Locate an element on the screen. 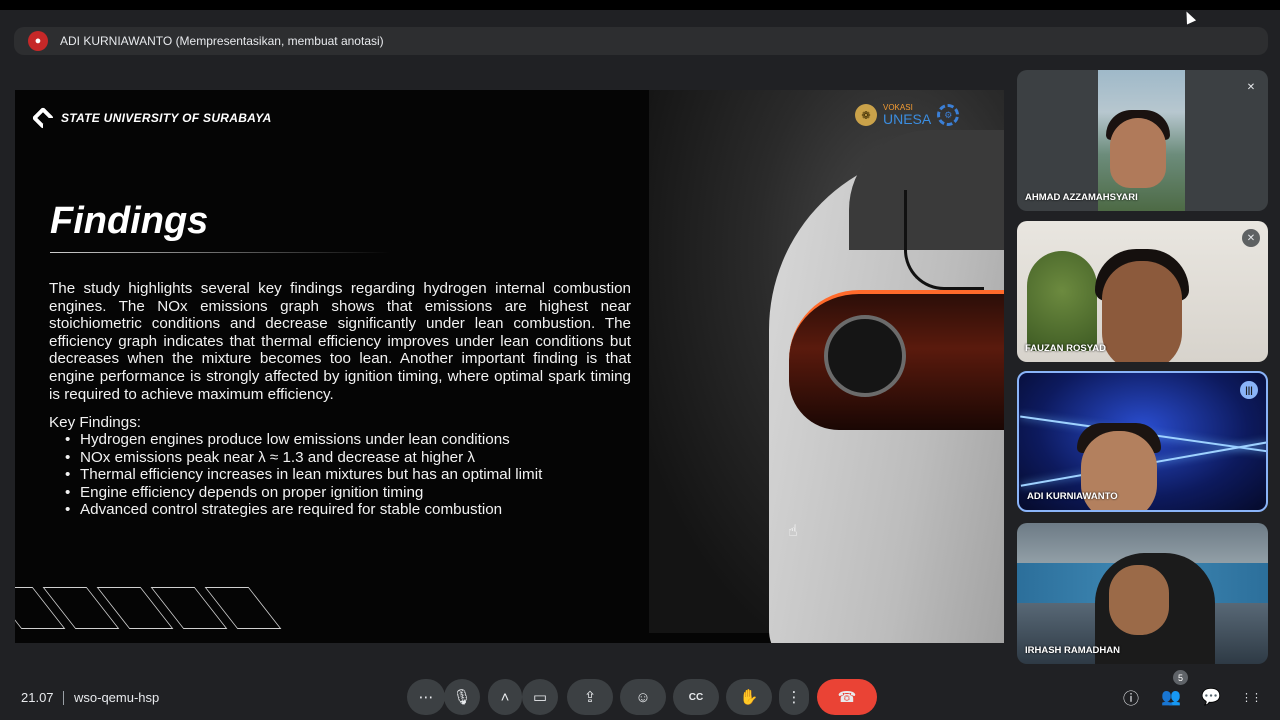 This screenshot has width=1280, height=720. more-options-button: ⋯ is located at coordinates (426, 697).